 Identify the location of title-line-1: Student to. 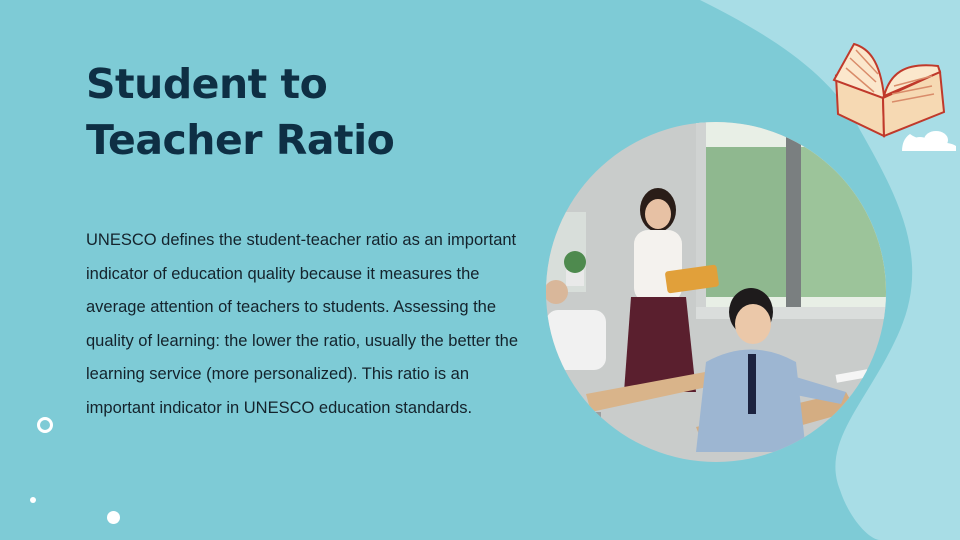
(207, 84).